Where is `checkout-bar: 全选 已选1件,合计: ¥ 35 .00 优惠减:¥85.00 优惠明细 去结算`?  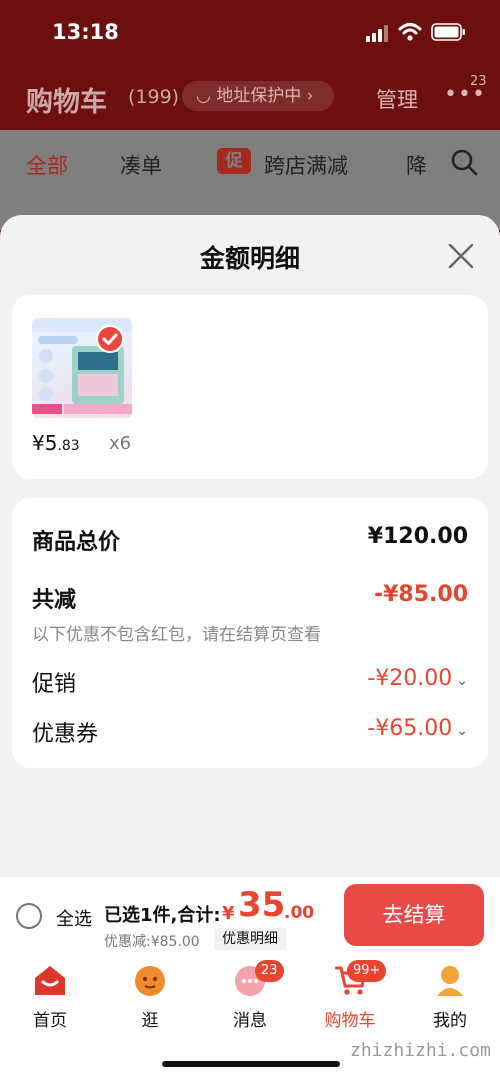 checkout-bar: 全选 已选1件,合计: ¥ 35 .00 优惠减:¥85.00 优惠明细 去结算 is located at coordinates (250, 914).